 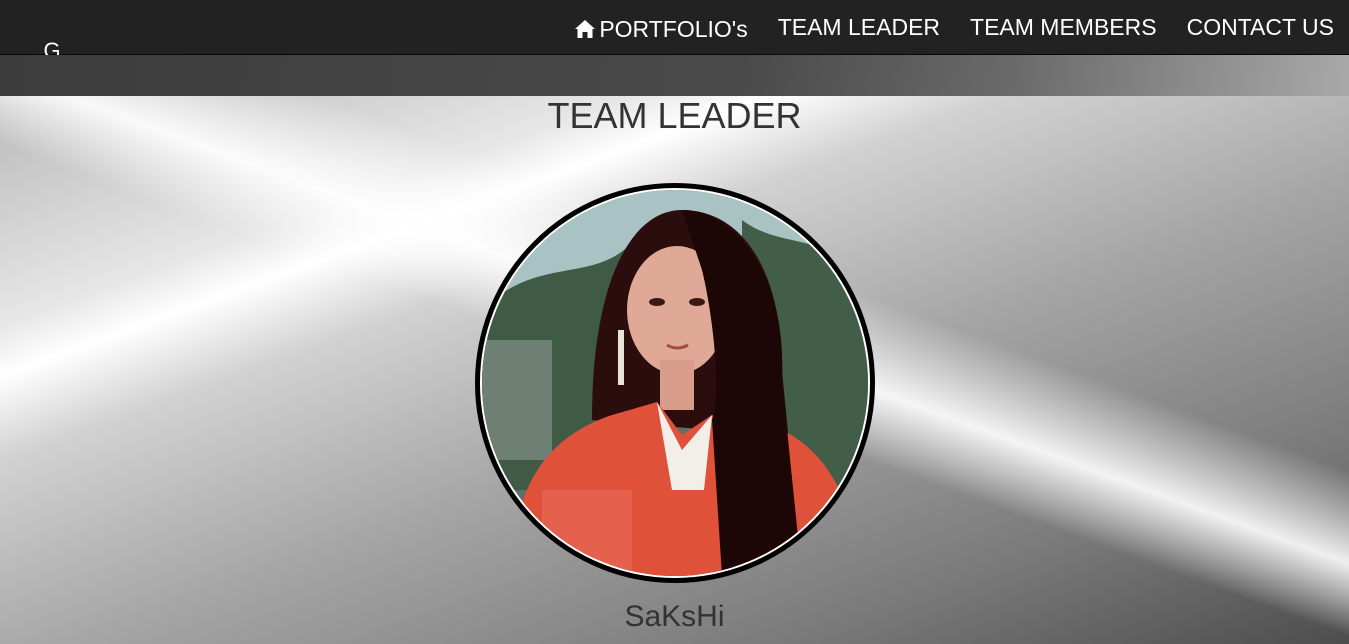 I want to click on nav-item-contact-us: CONTACT US, so click(x=1260, y=27).